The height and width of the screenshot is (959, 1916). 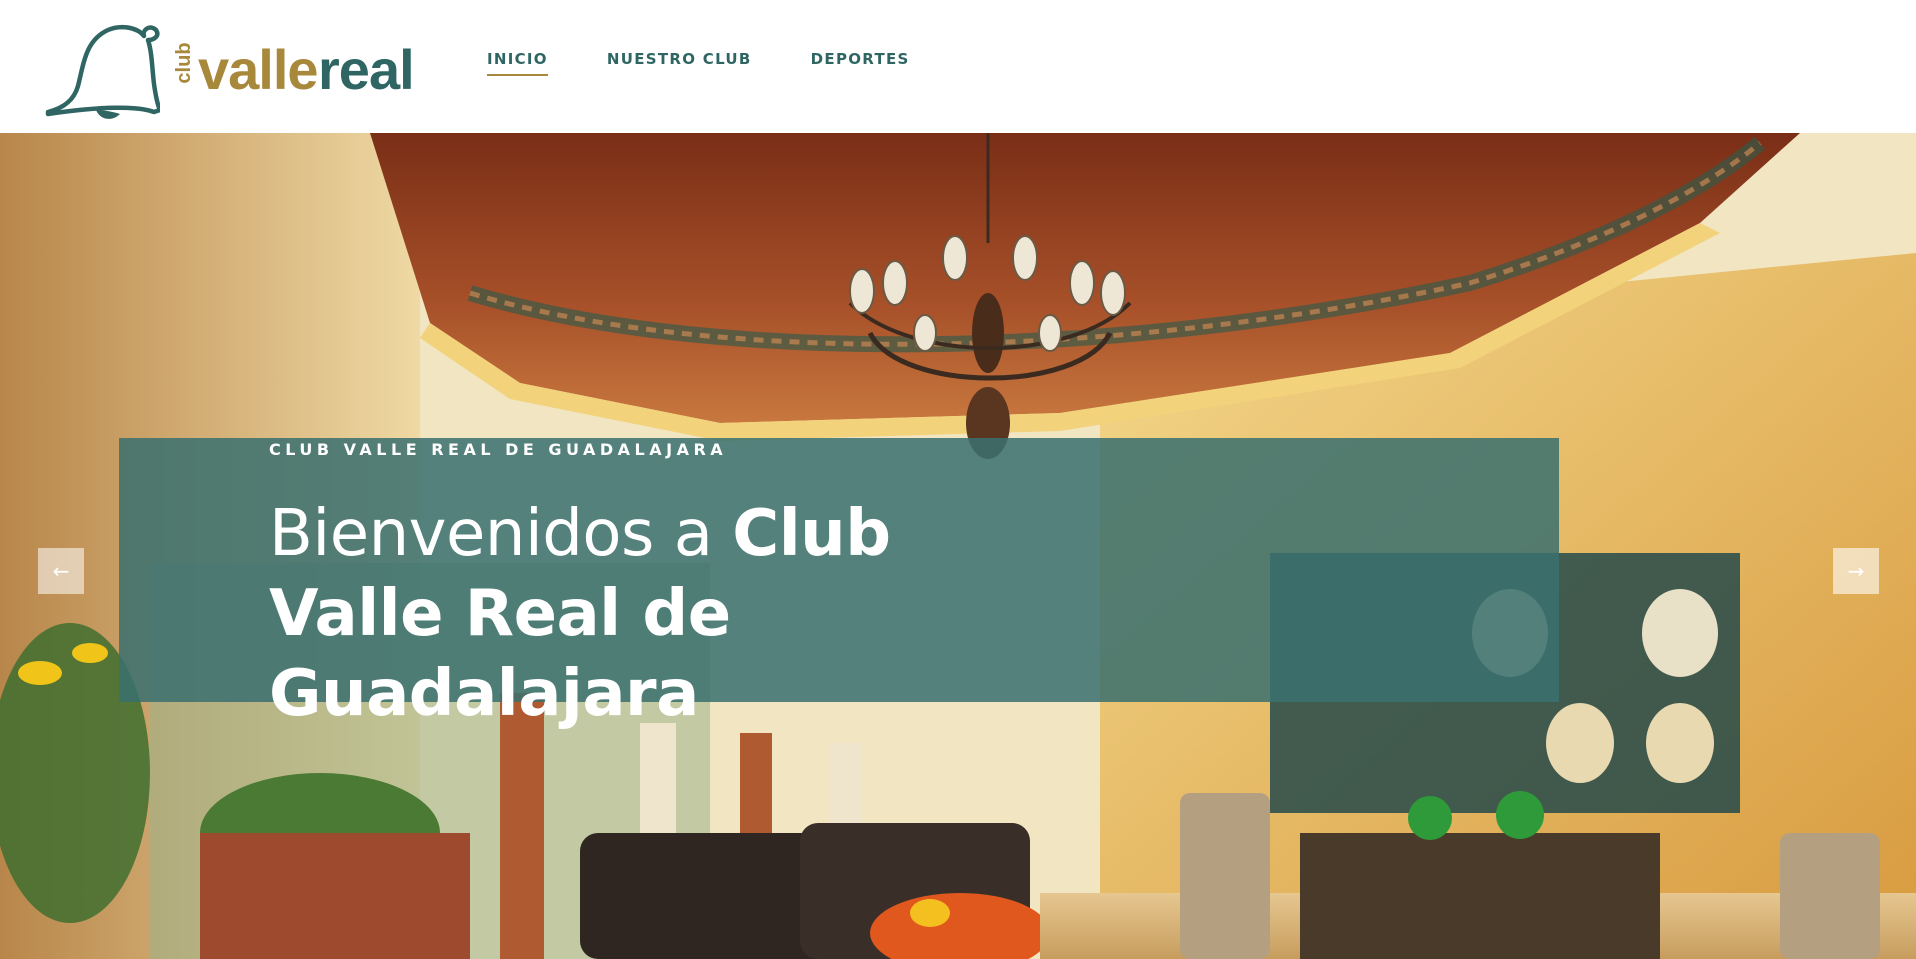 What do you see at coordinates (860, 63) in the screenshot?
I see `nav-item-deportes: DEPORTES` at bounding box center [860, 63].